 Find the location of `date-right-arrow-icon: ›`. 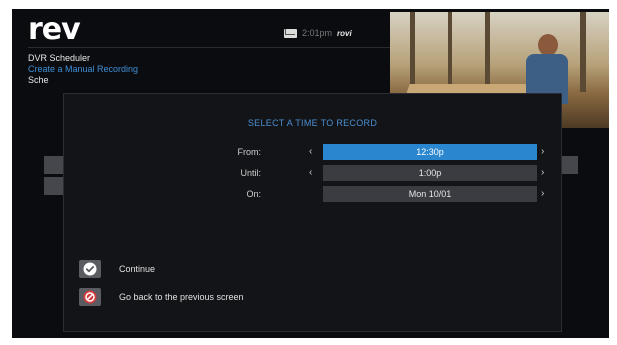

date-right-arrow-icon: › is located at coordinates (542, 194).